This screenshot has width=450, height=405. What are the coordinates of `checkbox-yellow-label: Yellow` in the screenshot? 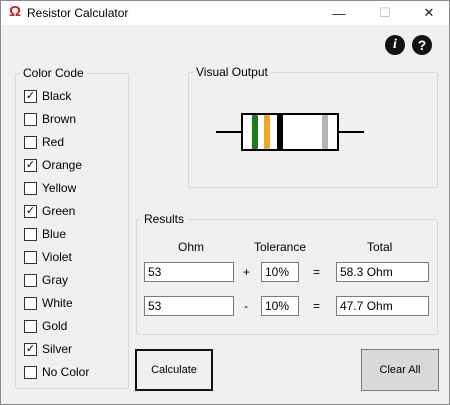 It's located at (59, 188).